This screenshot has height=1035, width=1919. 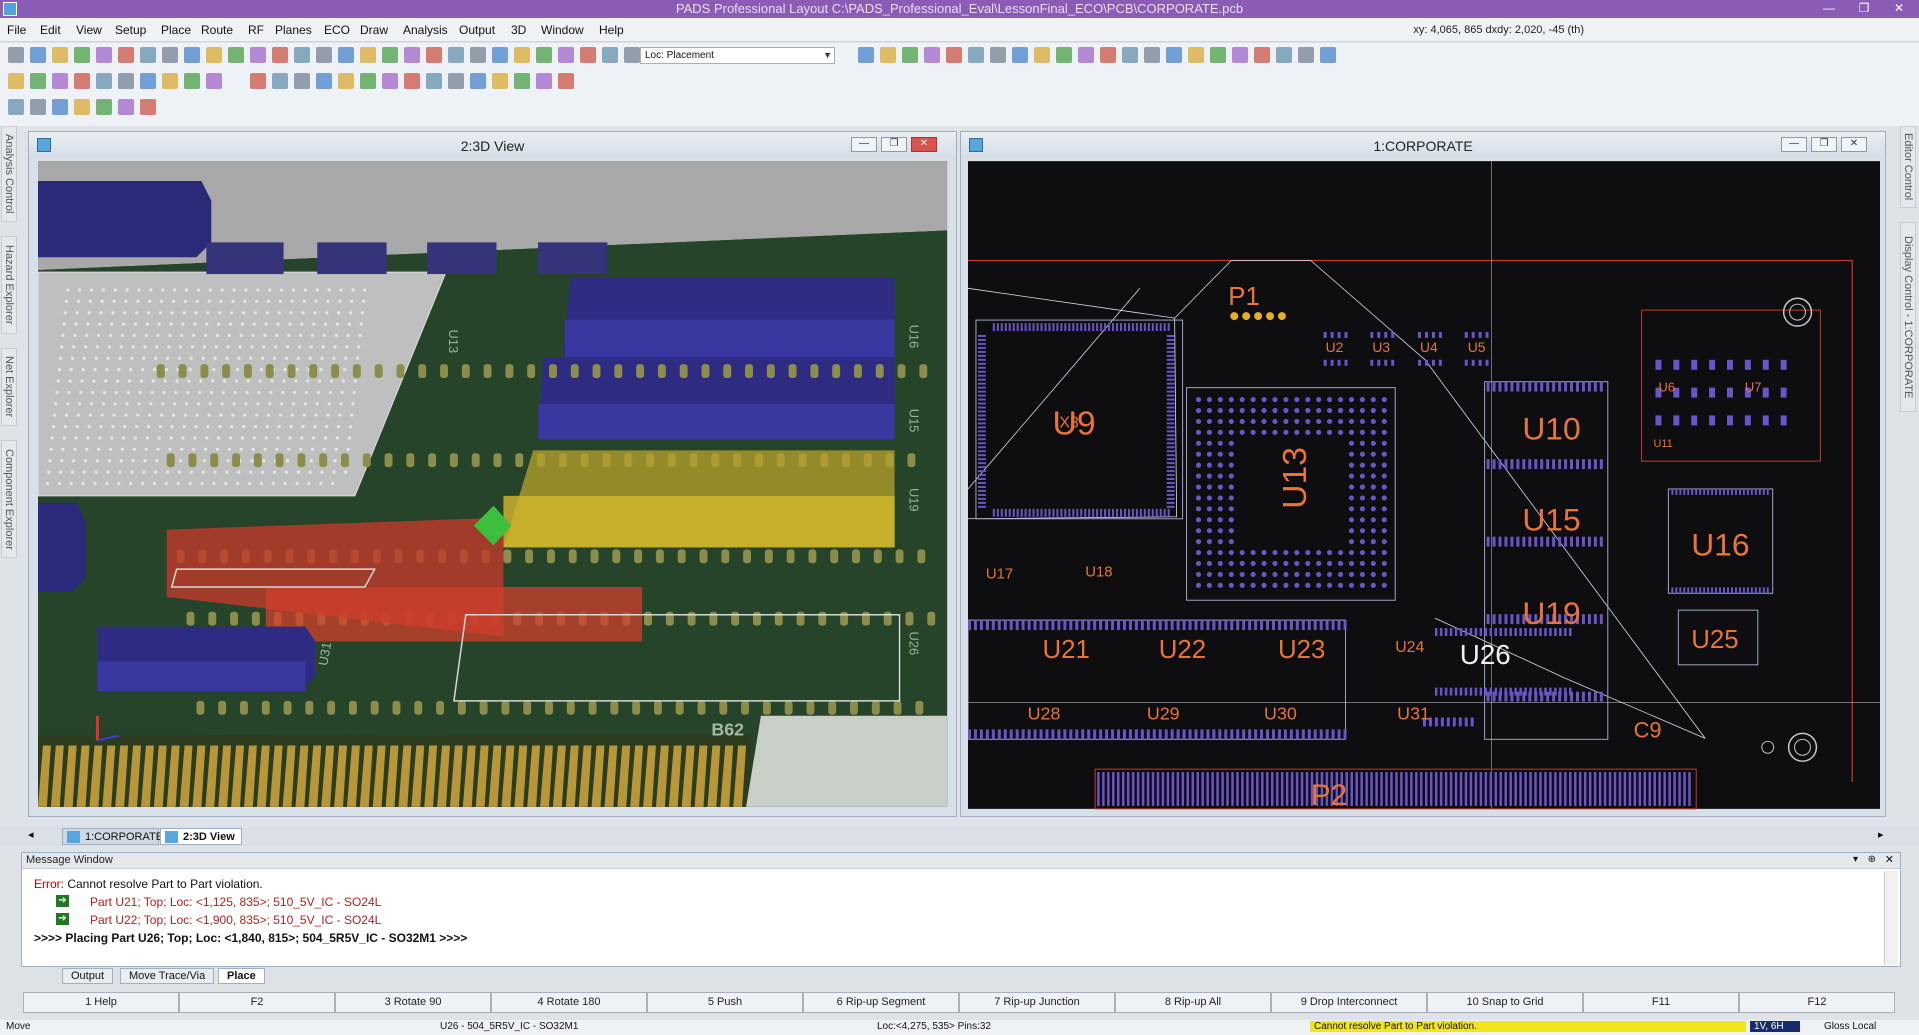 What do you see at coordinates (112, 836) in the screenshot?
I see `tab-corporate: 1:CORPORATE` at bounding box center [112, 836].